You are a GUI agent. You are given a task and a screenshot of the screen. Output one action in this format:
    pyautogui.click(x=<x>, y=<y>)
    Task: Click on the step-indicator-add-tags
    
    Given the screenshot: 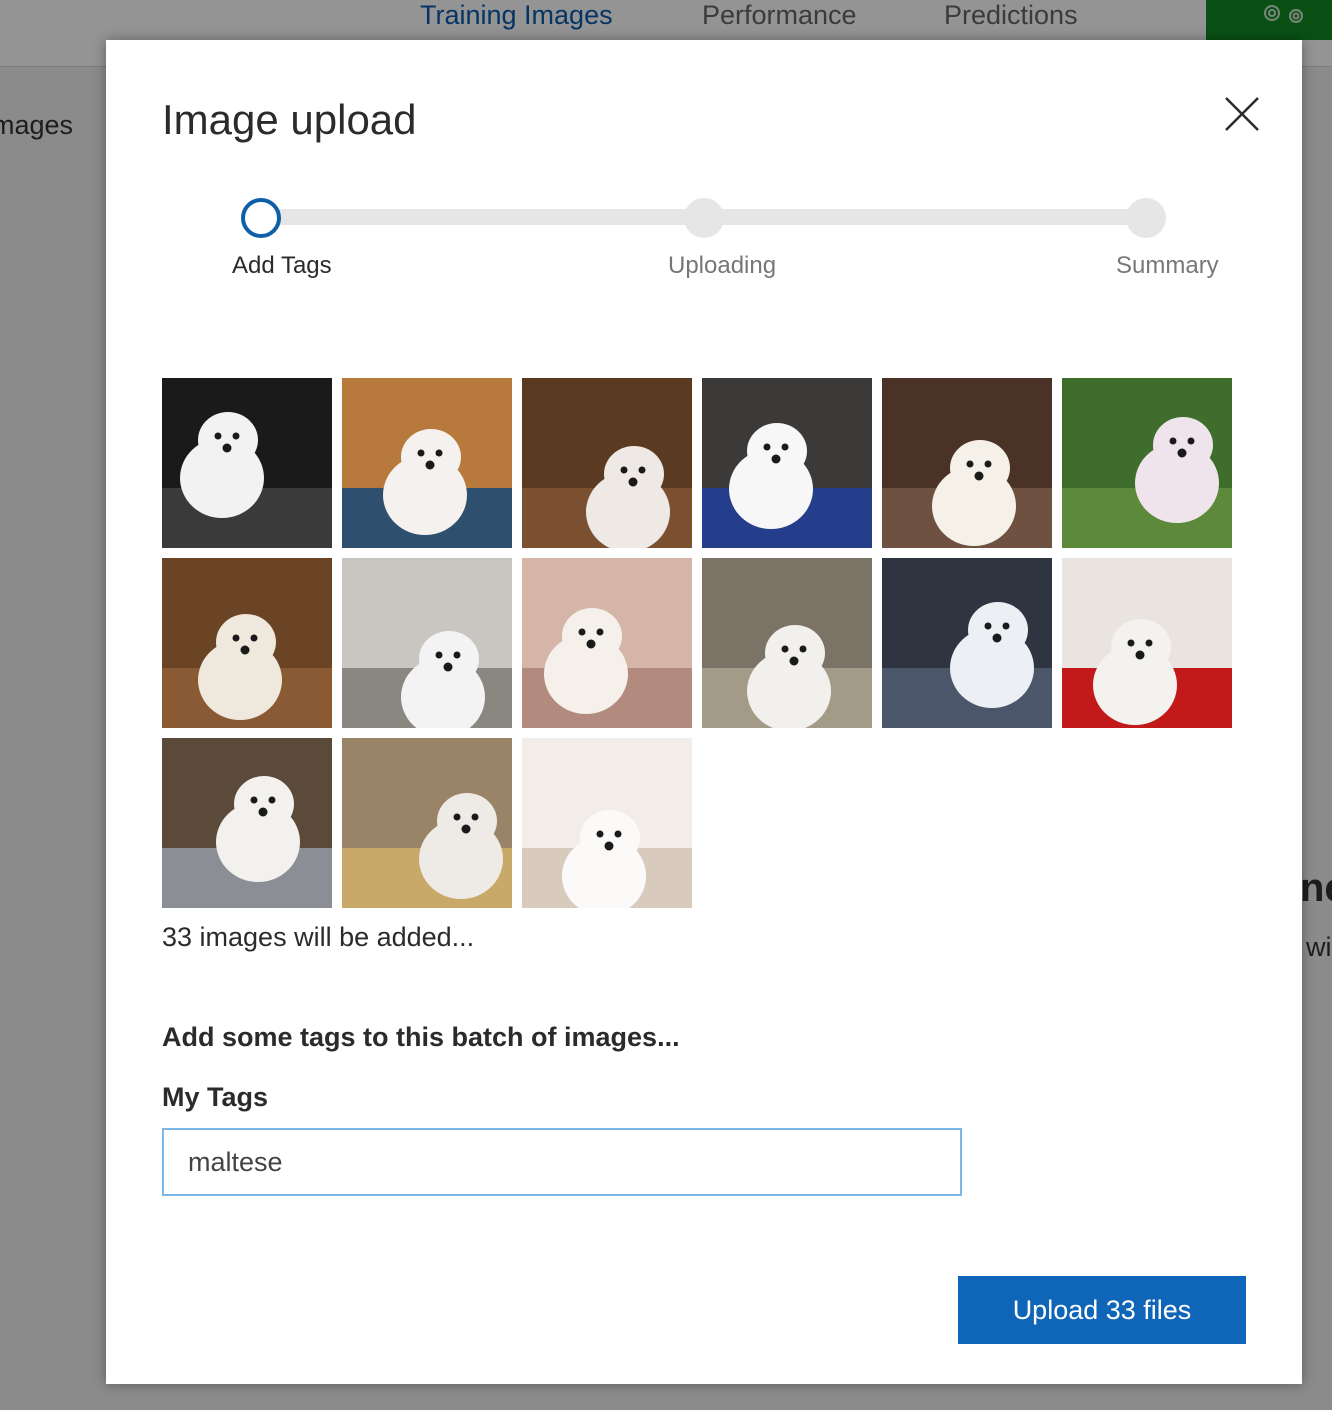 What is the action you would take?
    pyautogui.click(x=261, y=218)
    